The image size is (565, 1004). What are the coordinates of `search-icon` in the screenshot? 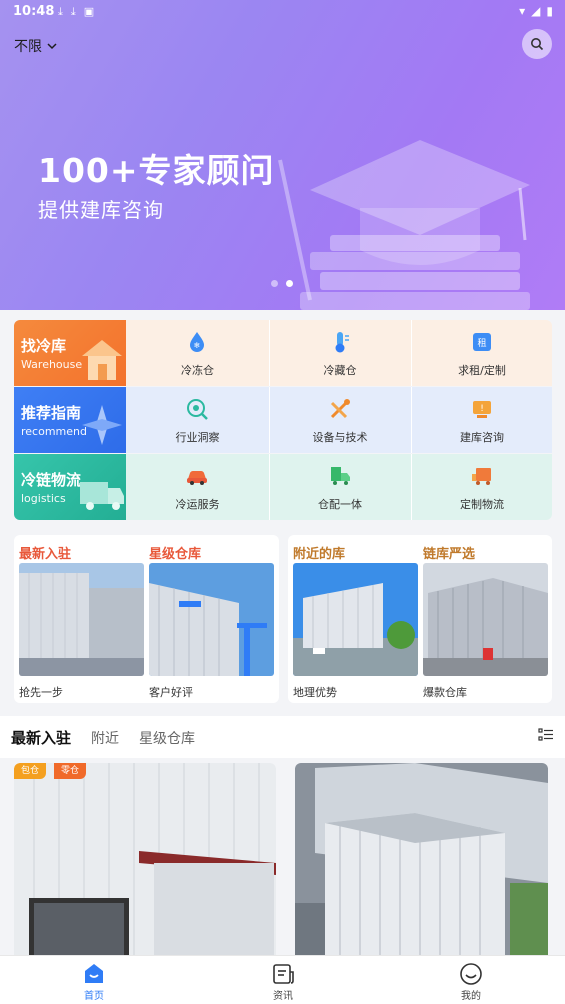 It's located at (537, 44).